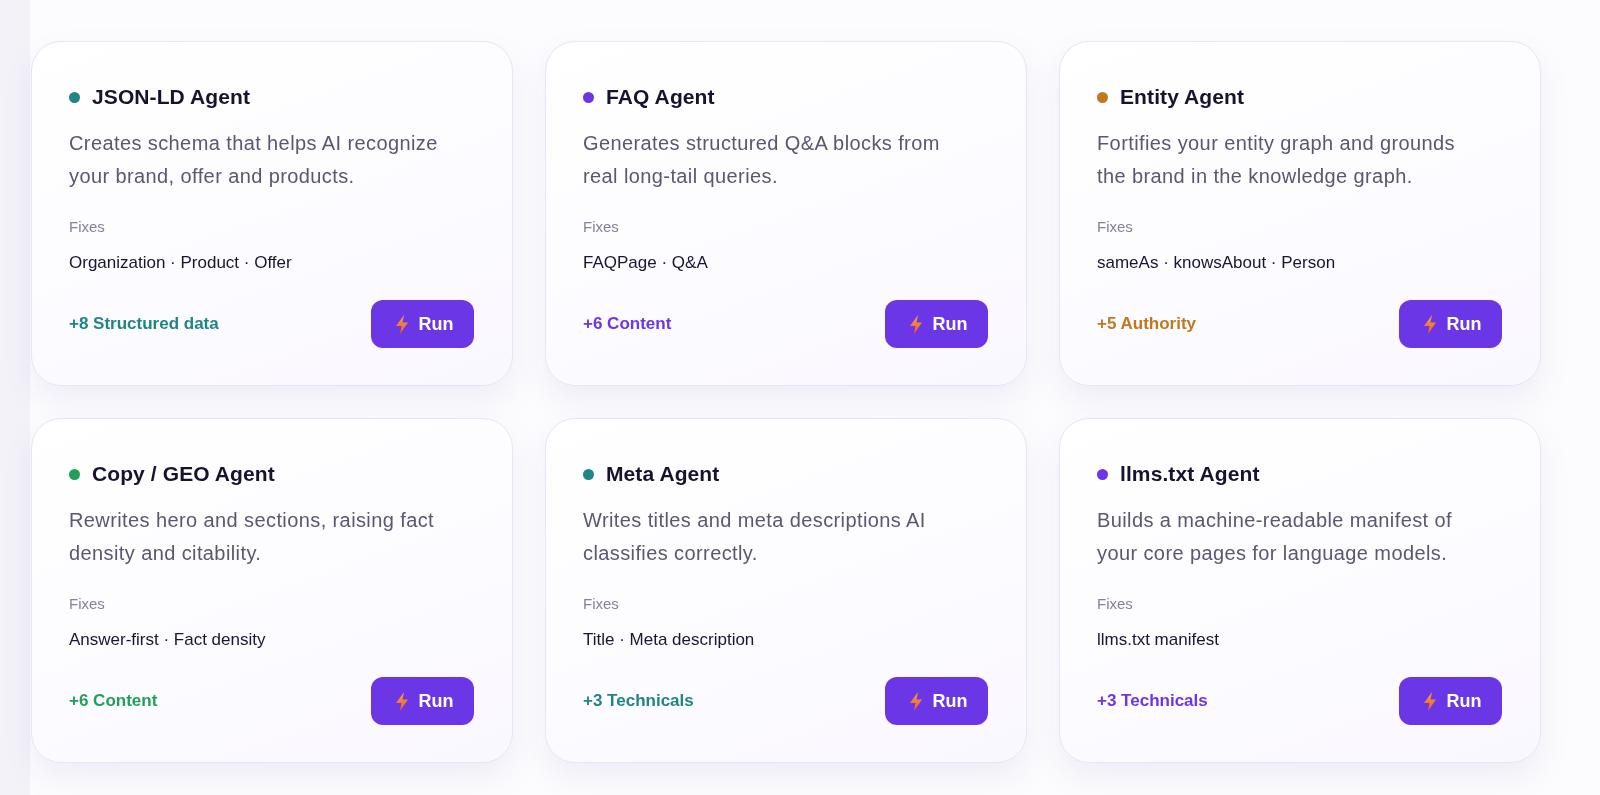 The height and width of the screenshot is (795, 1600). Describe the element at coordinates (252, 537) in the screenshot. I see `agent-description: Rewrites hero and sections, raising fact density and citability.` at that location.